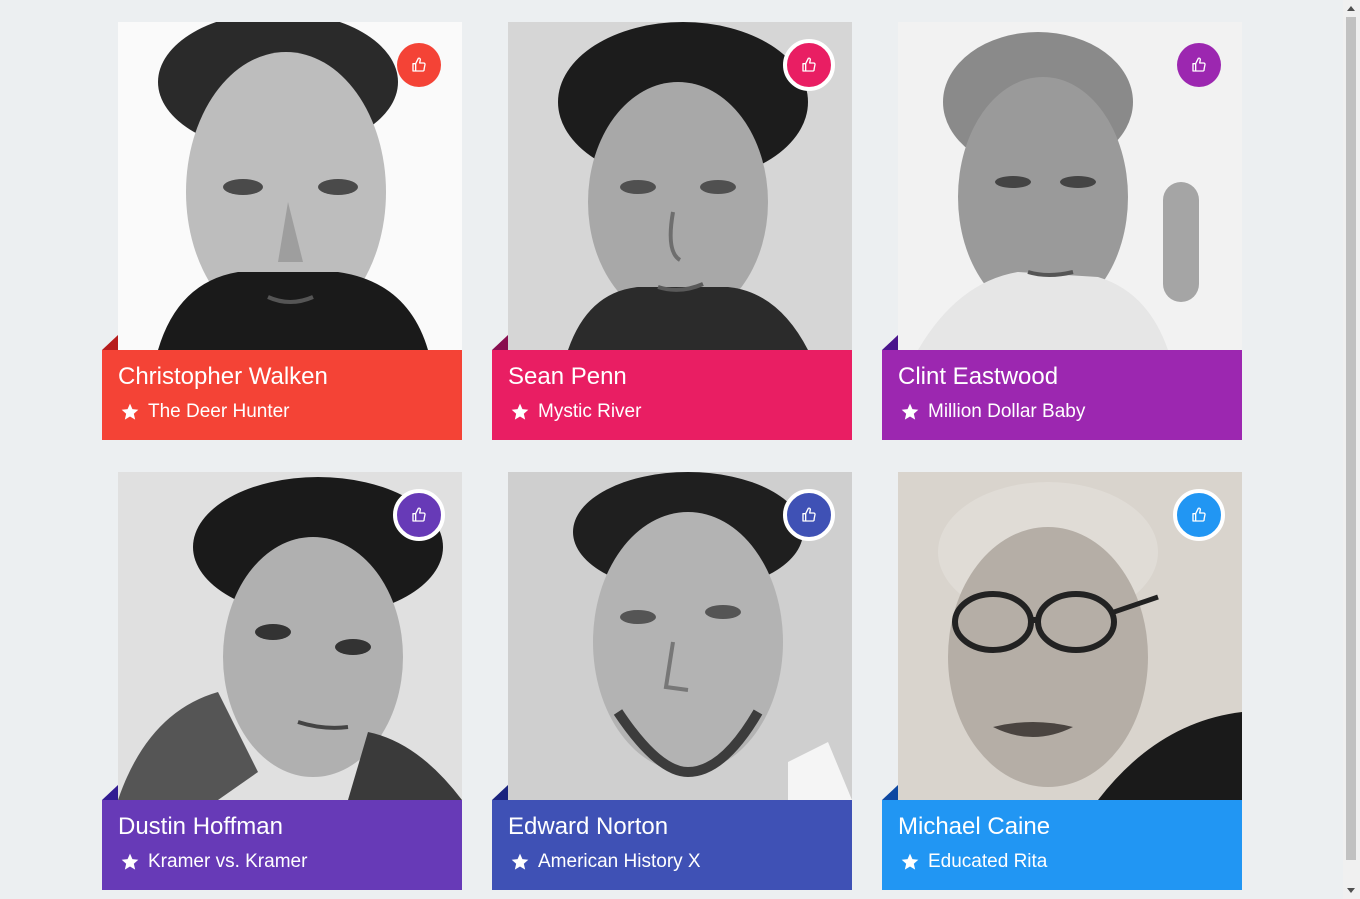  Describe the element at coordinates (1062, 395) in the screenshot. I see `card-caption: Clint Eastwood Million Dollar Baby` at that location.